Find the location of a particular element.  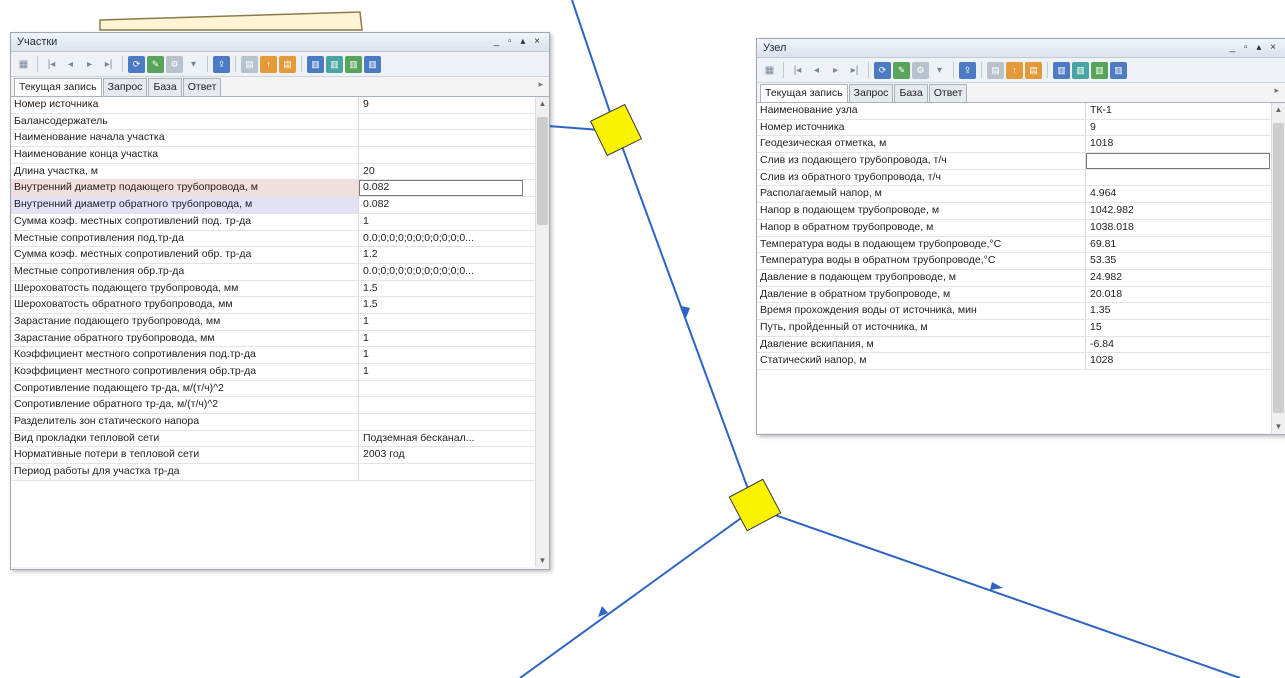

property-value: 1028 is located at coordinates (1178, 361).